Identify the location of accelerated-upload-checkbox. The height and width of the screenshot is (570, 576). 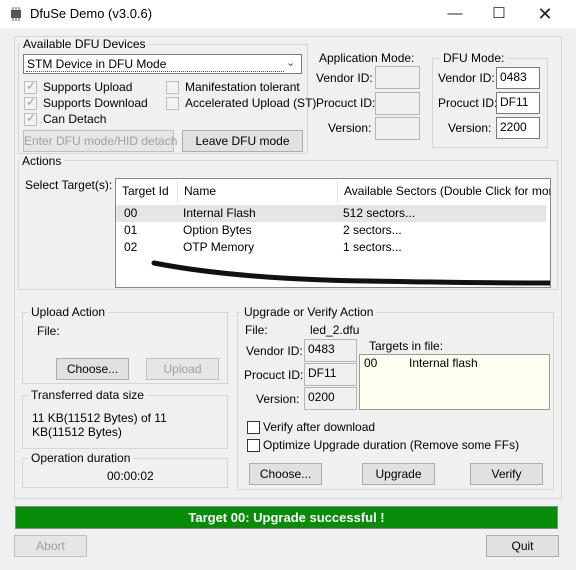
(172, 103).